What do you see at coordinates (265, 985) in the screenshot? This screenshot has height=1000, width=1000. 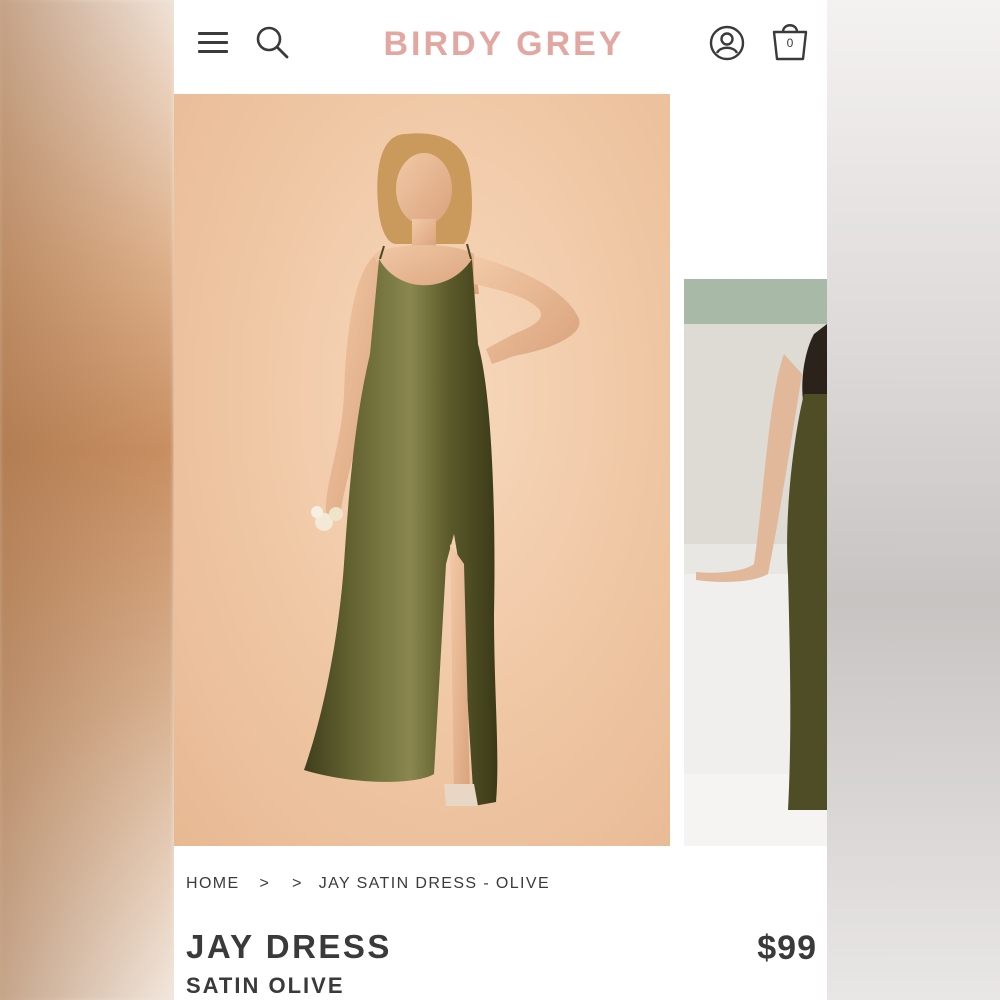 I see `product-variant: SATIN OLIVE` at bounding box center [265, 985].